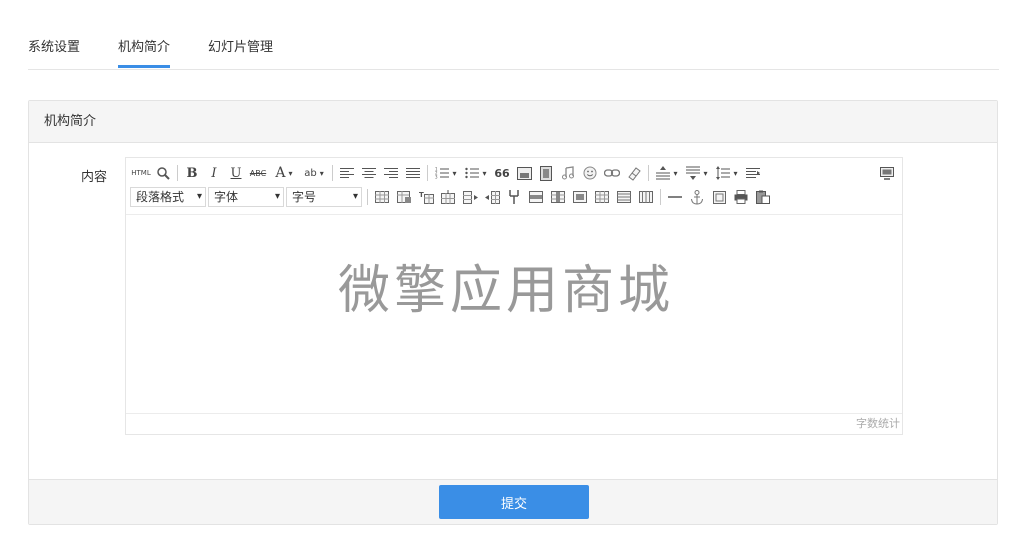 The width and height of the screenshot is (1013, 553). Describe the element at coordinates (646, 197) in the screenshot. I see `split-to-cols-icon` at that location.